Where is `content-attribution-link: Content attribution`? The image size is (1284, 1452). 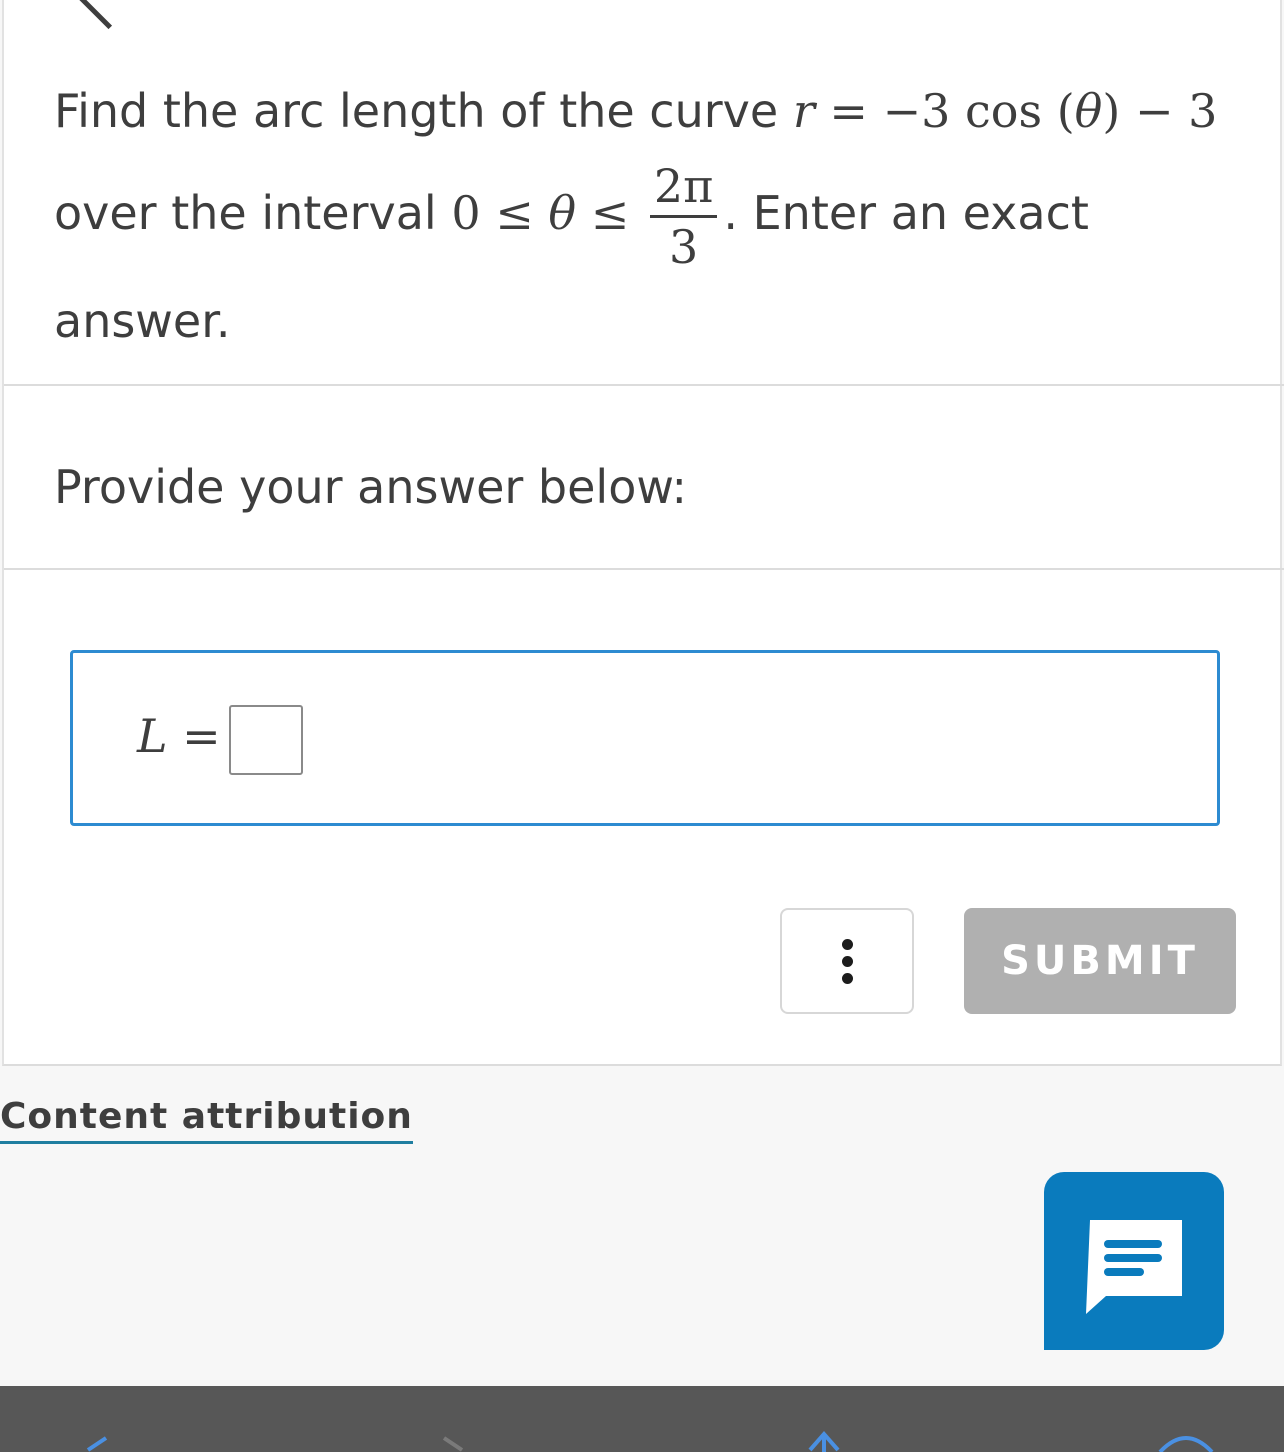 content-attribution-link: Content attribution is located at coordinates (206, 1120).